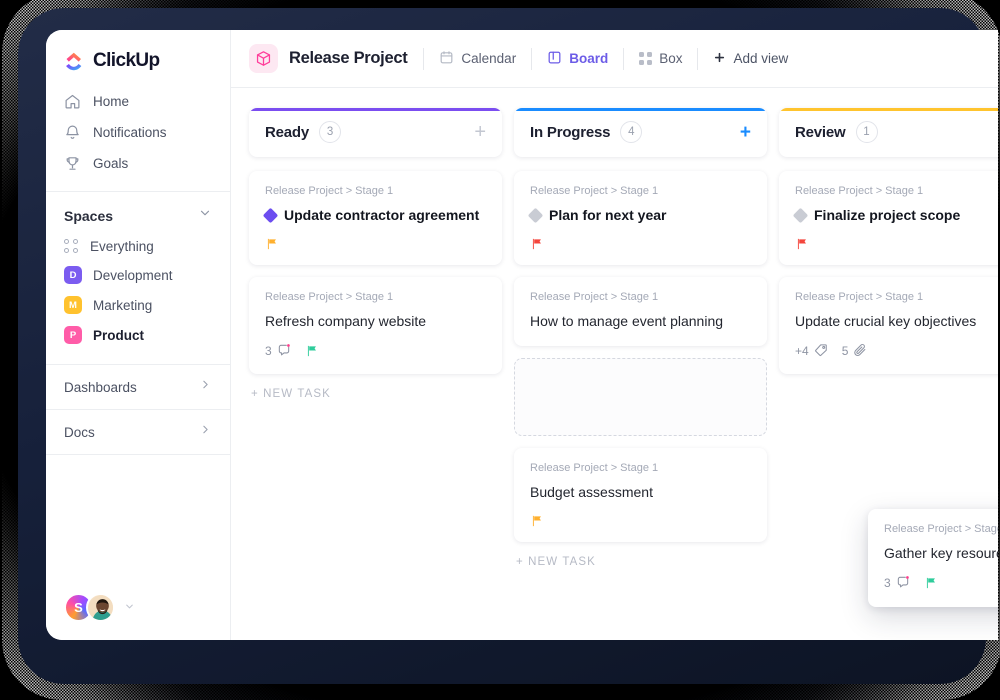 The width and height of the screenshot is (1000, 700). Describe the element at coordinates (72, 101) in the screenshot. I see `home-icon` at that location.